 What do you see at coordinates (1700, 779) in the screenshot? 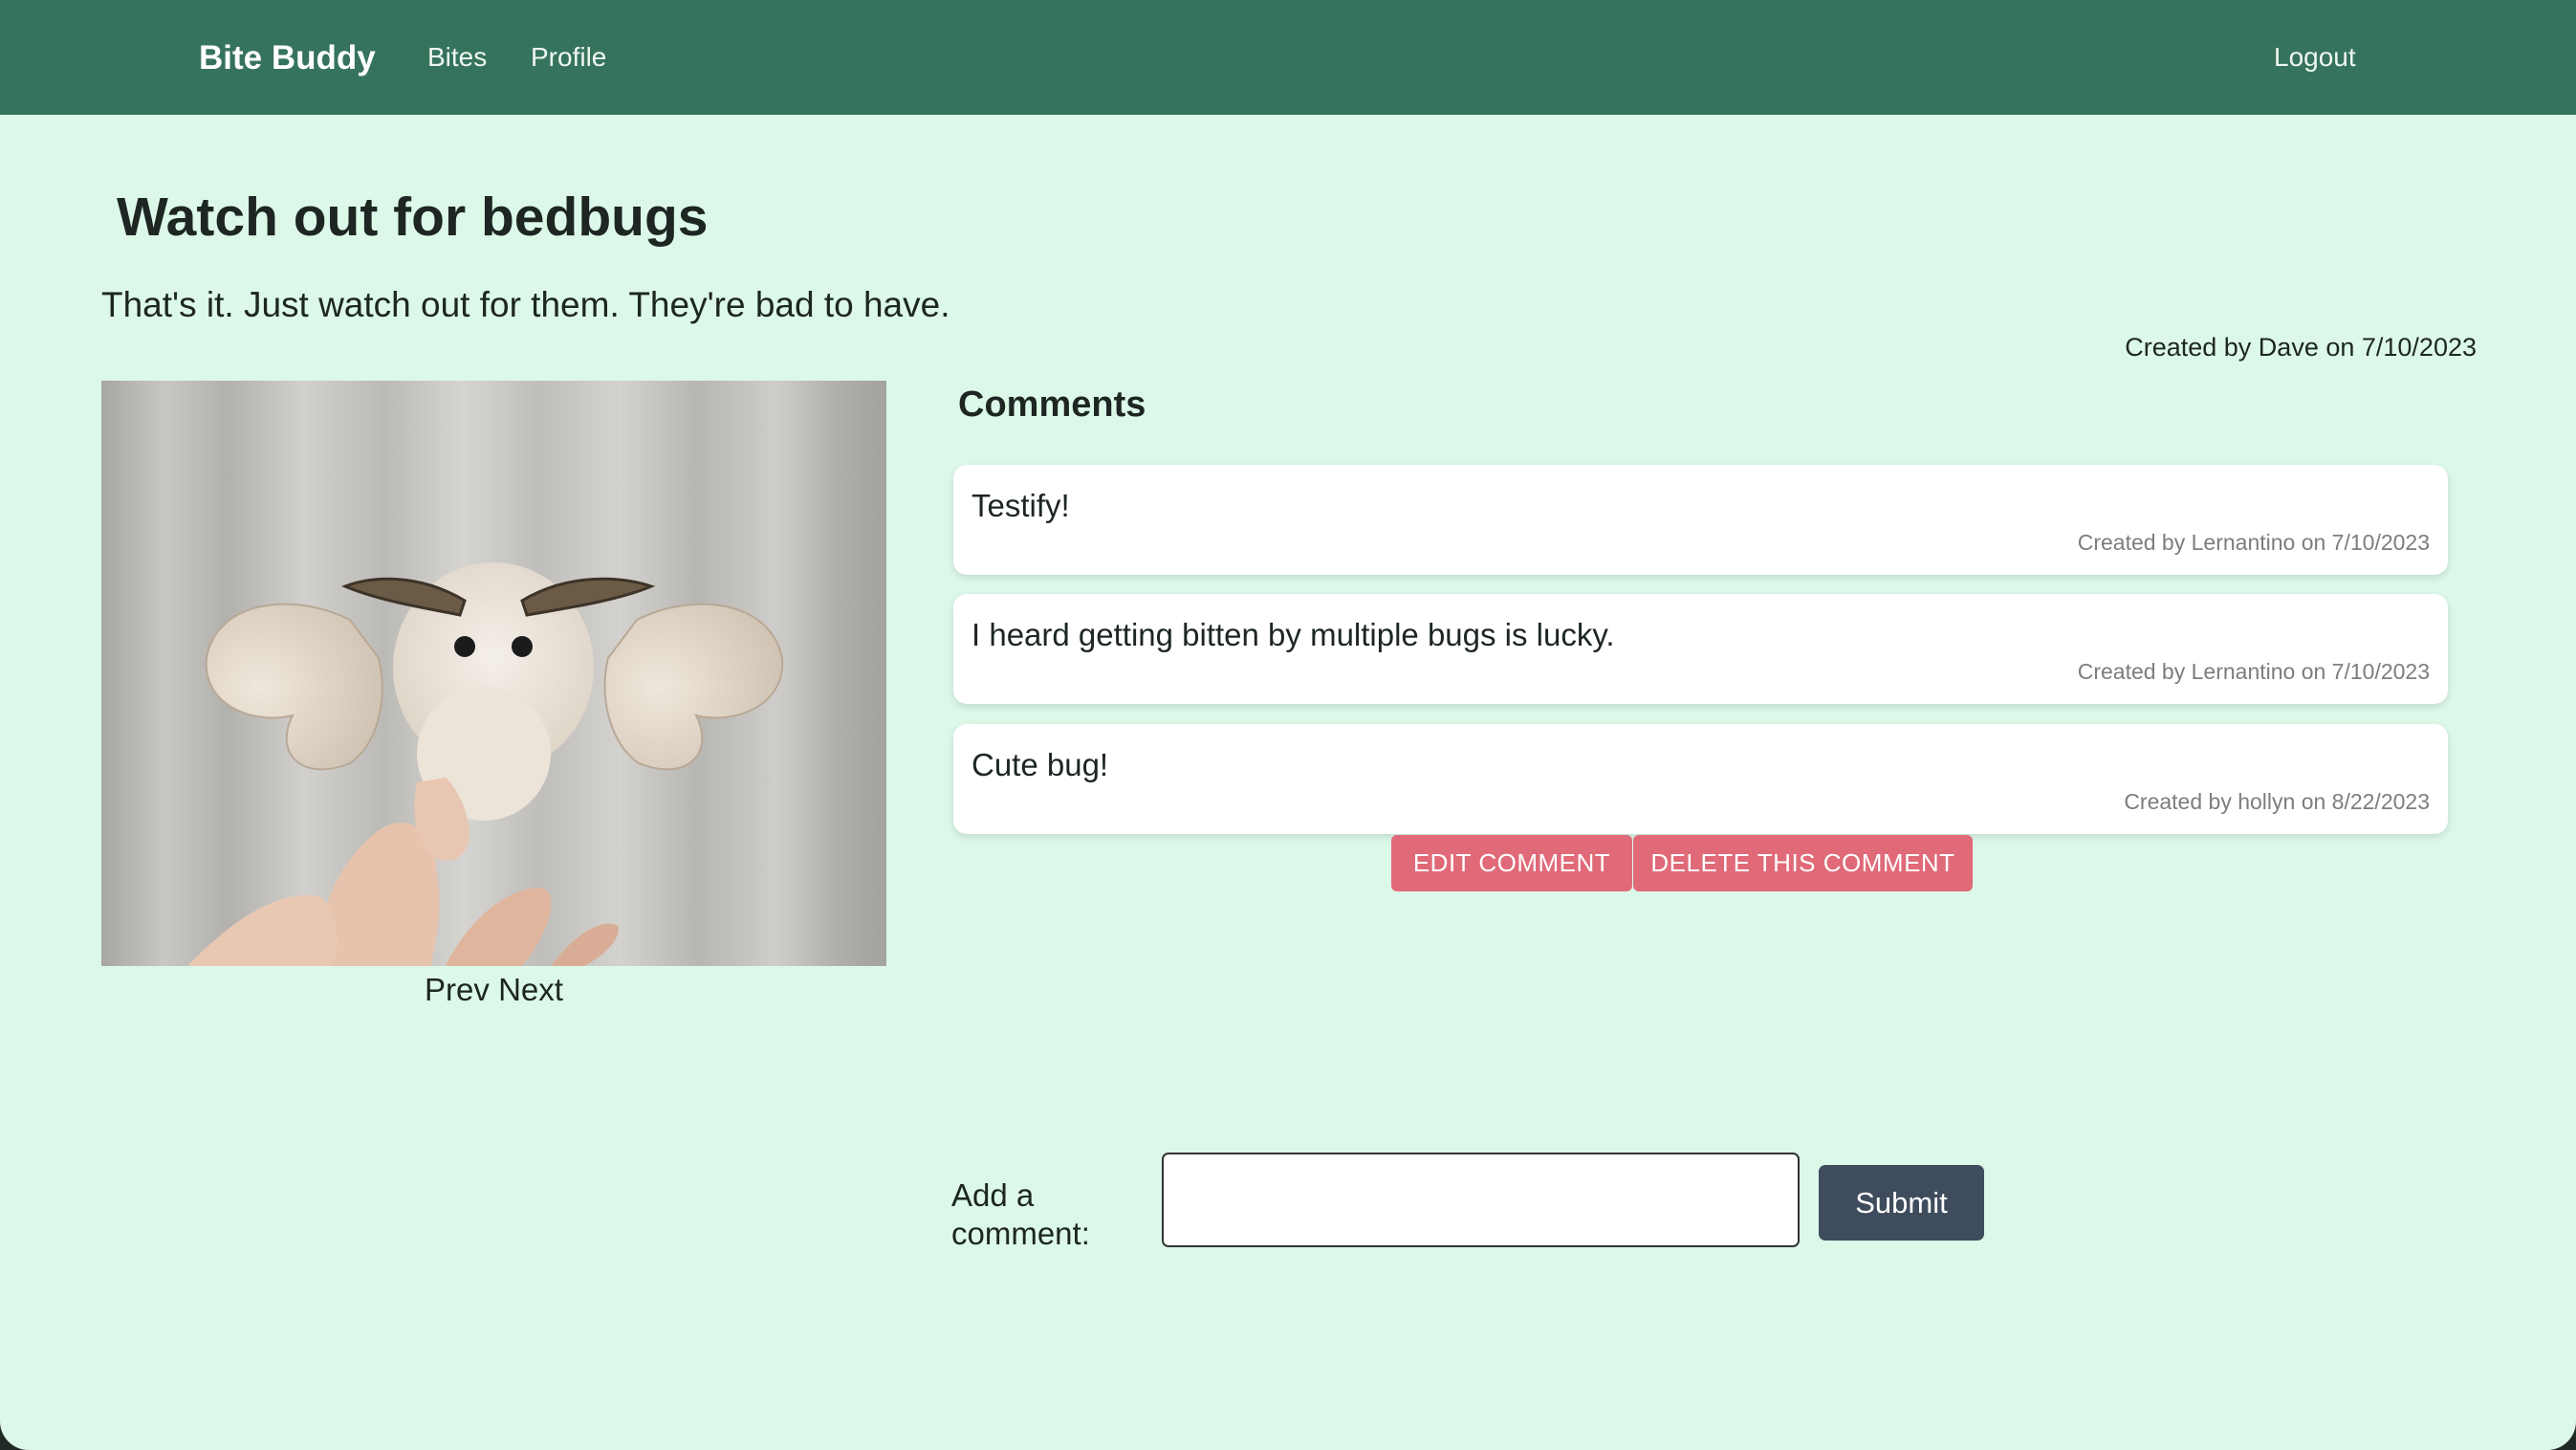
I see `comment-card: Cute bug! Created by hollyn on 8/22/2023` at bounding box center [1700, 779].